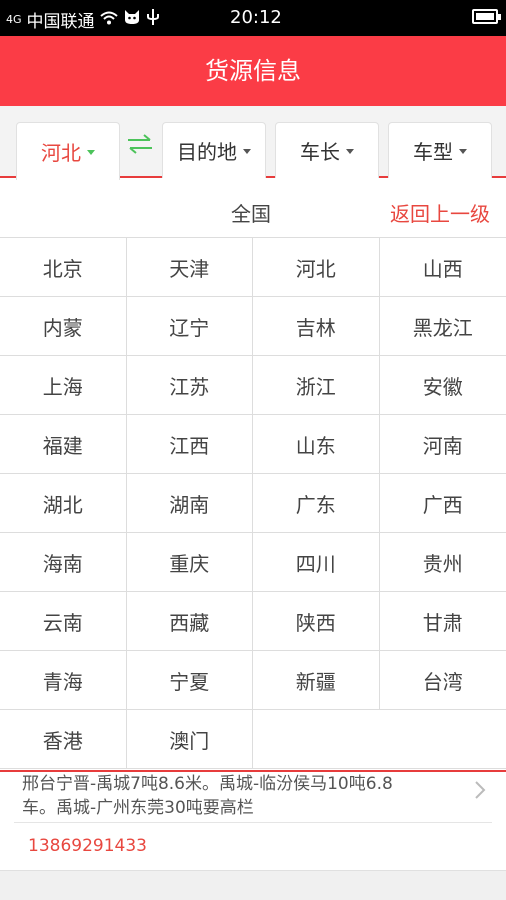 The height and width of the screenshot is (900, 506). What do you see at coordinates (190, 267) in the screenshot?
I see `province-cell: 天津` at bounding box center [190, 267].